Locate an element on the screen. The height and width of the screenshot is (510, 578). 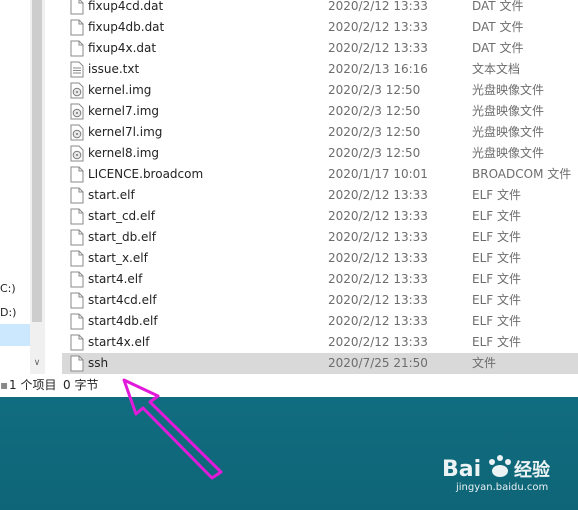
file-row: start_db.elf 2020/2/12 13:33 ELF 文件 is located at coordinates (320, 237).